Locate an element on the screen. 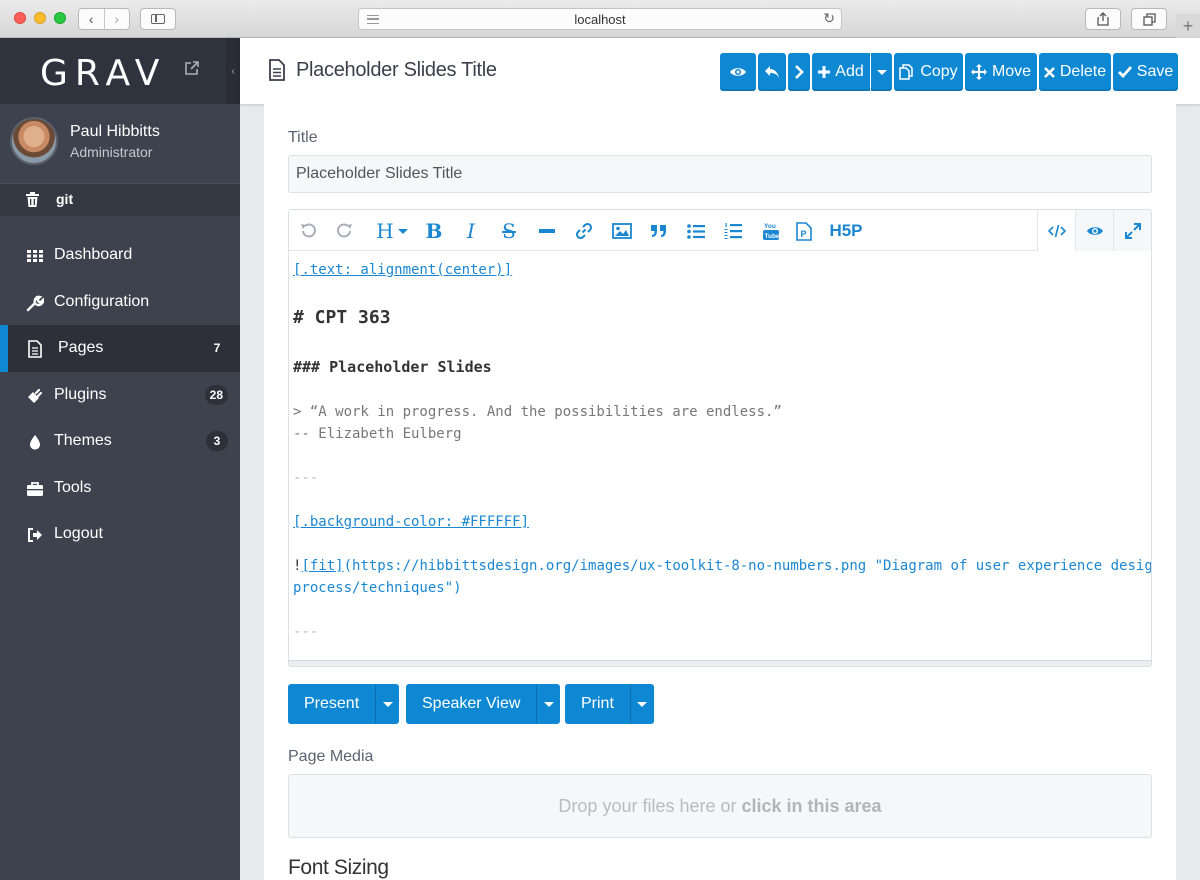 The width and height of the screenshot is (1200, 880). speaker-view-dropdown-toggle is located at coordinates (548, 704).